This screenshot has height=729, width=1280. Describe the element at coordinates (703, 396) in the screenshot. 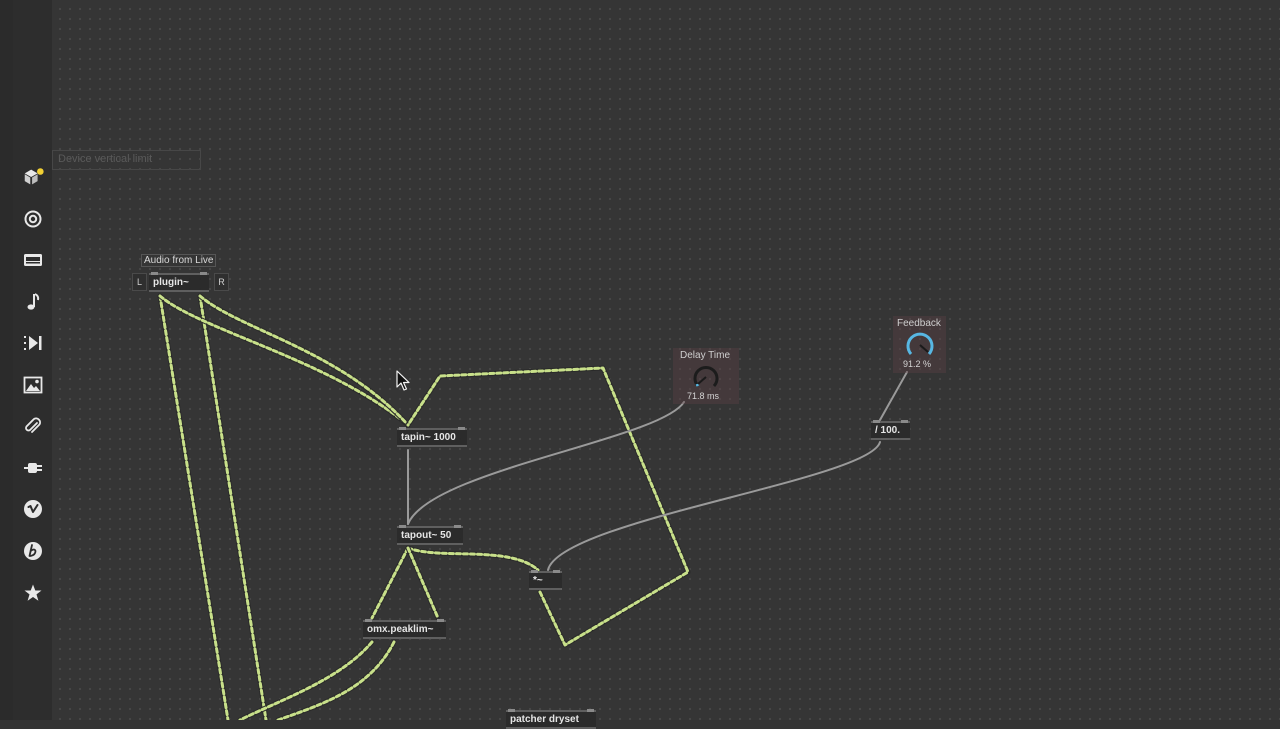

I see `delay-time-value: 71.8 ms` at that location.